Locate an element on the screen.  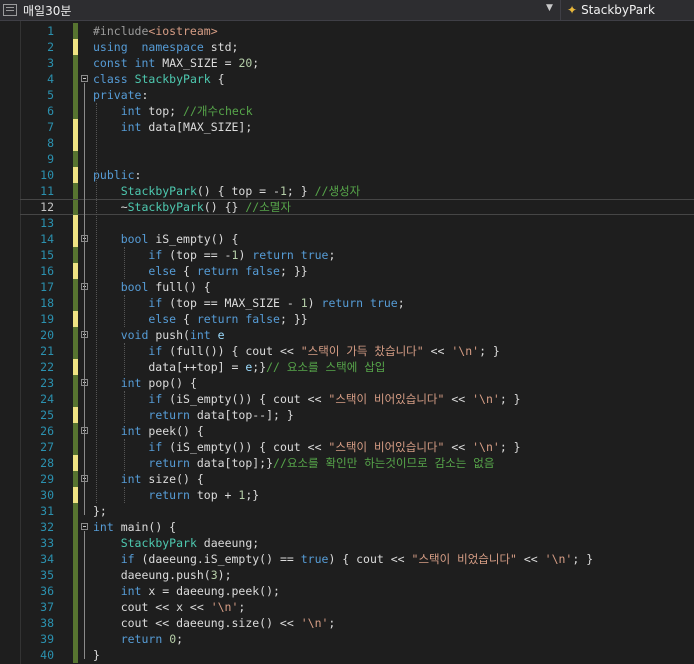
code-line: 15 if (top == -1) return true; is located at coordinates (357, 255).